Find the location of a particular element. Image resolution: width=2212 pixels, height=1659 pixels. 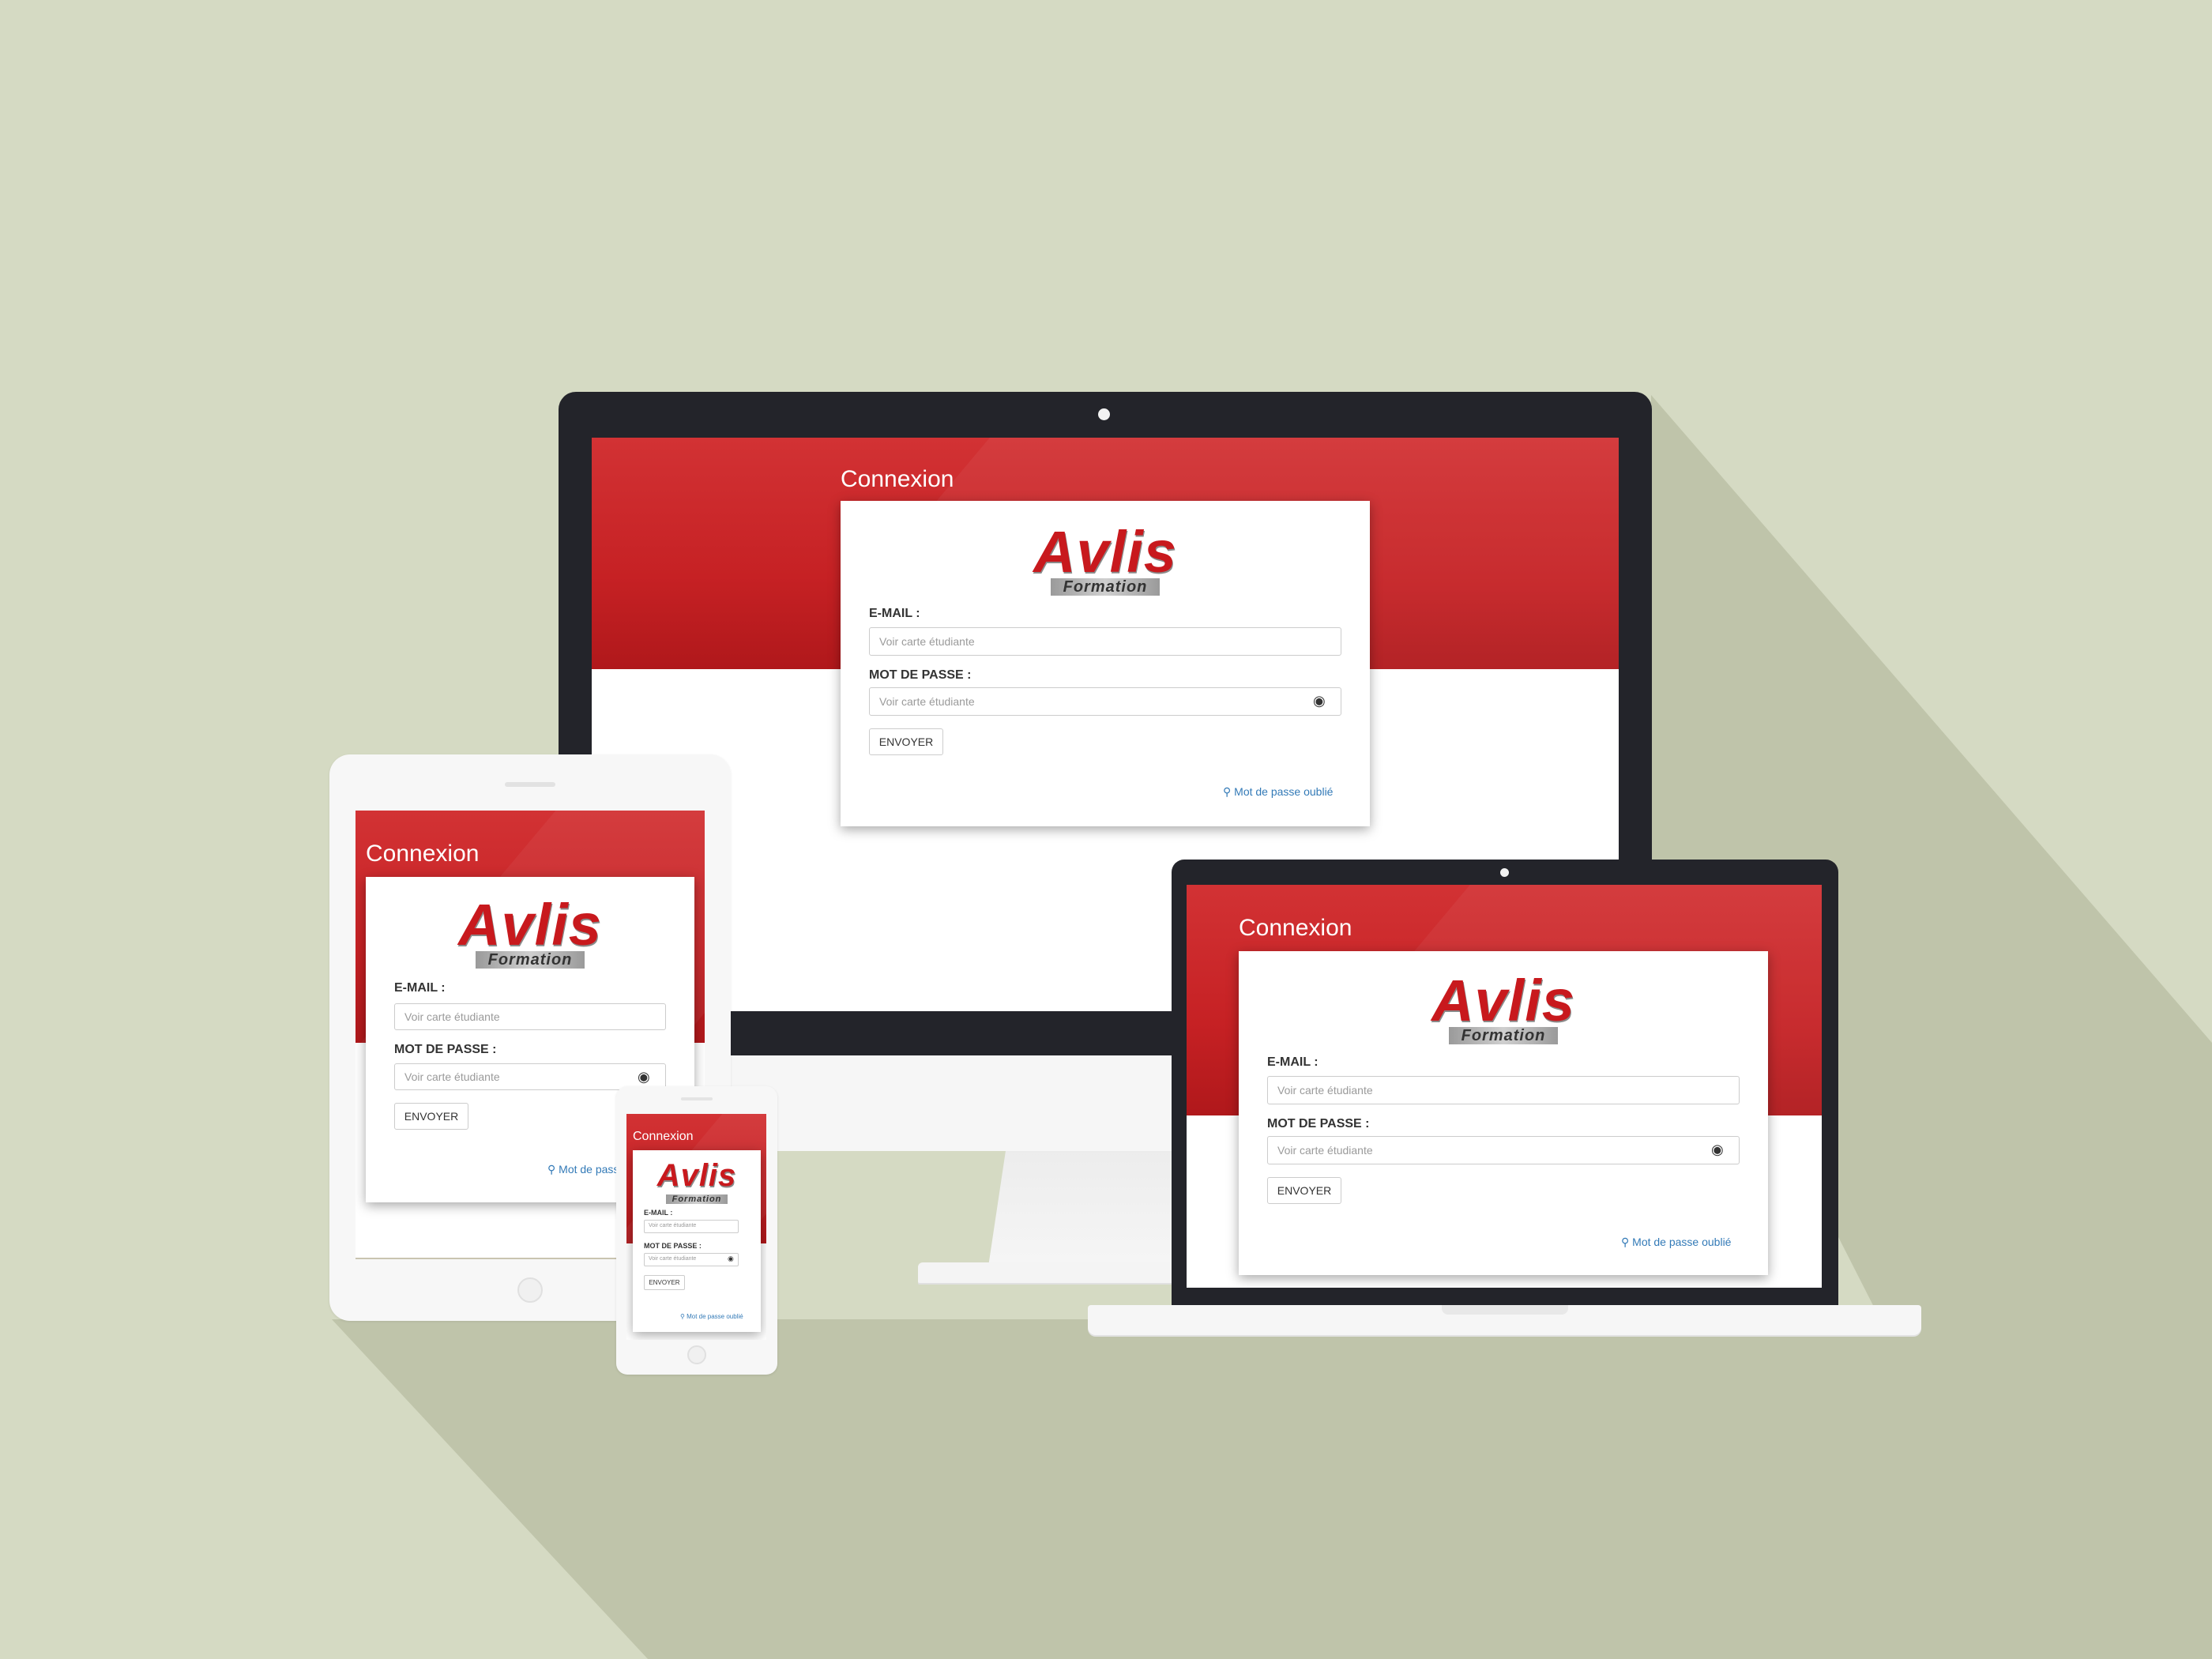

tablet-home-button is located at coordinates (530, 1290).